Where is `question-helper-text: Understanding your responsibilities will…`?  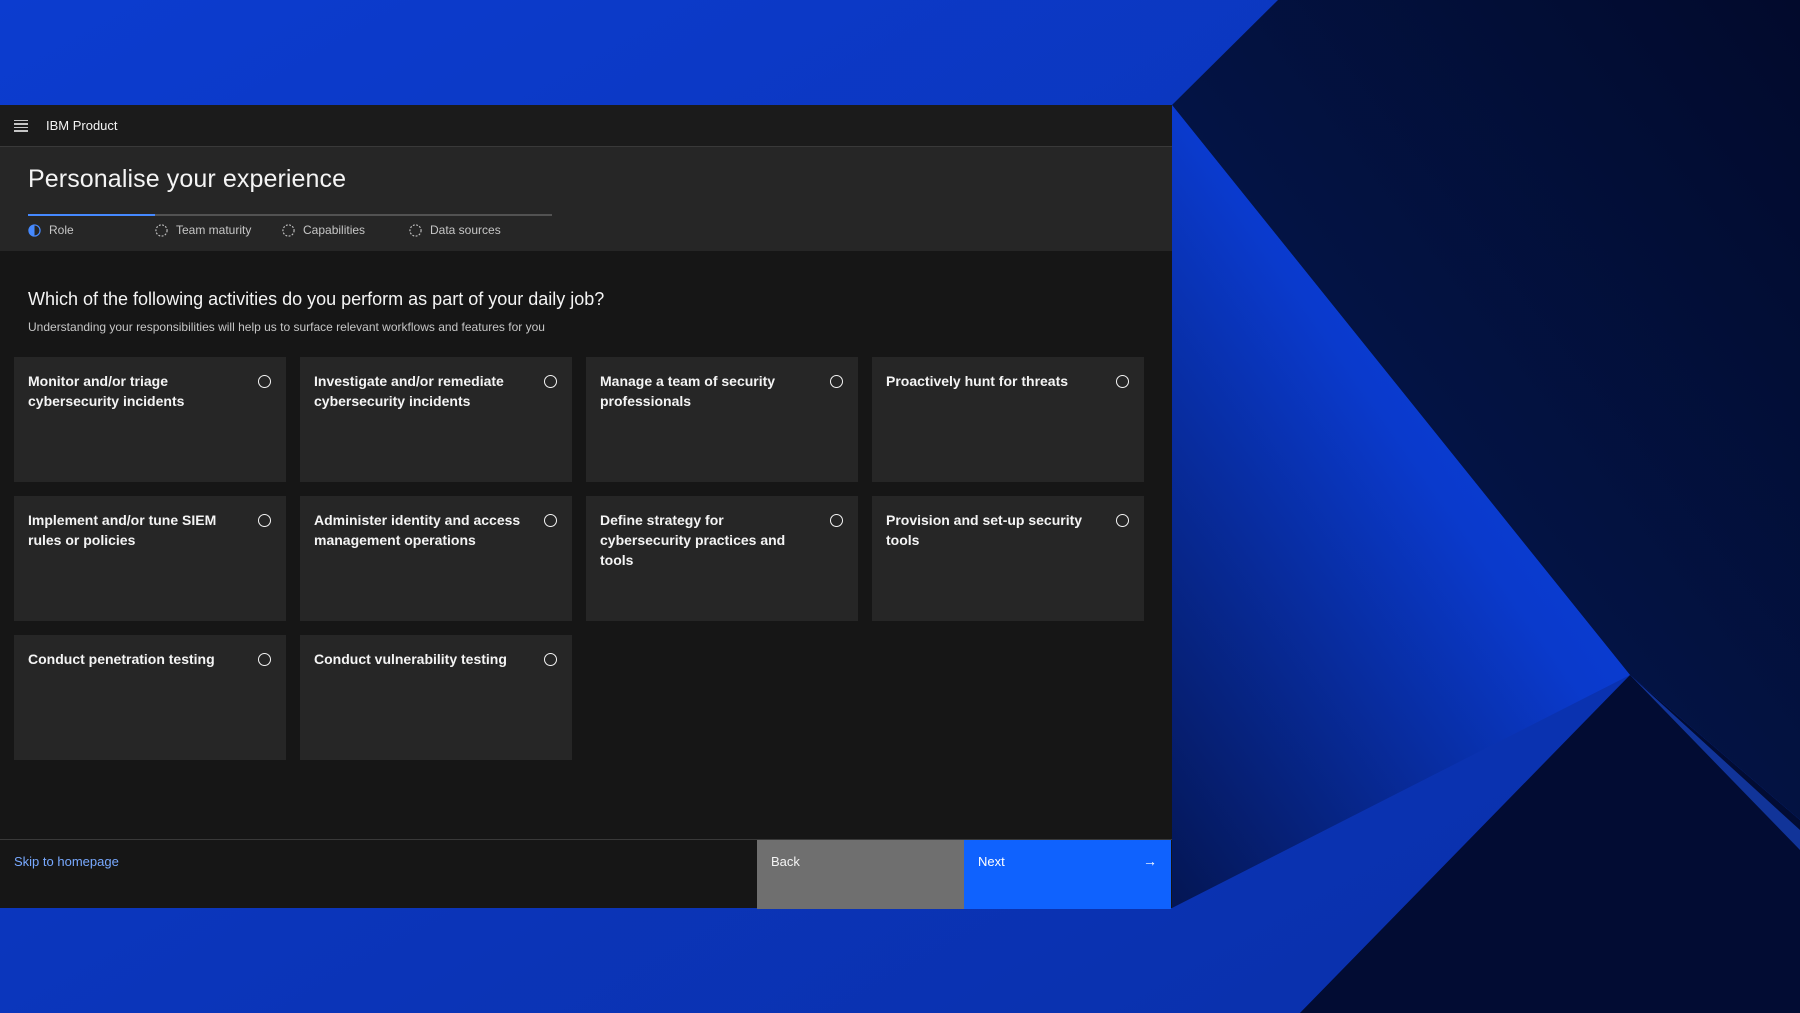
question-helper-text: Understanding your responsibilities will… is located at coordinates (286, 327).